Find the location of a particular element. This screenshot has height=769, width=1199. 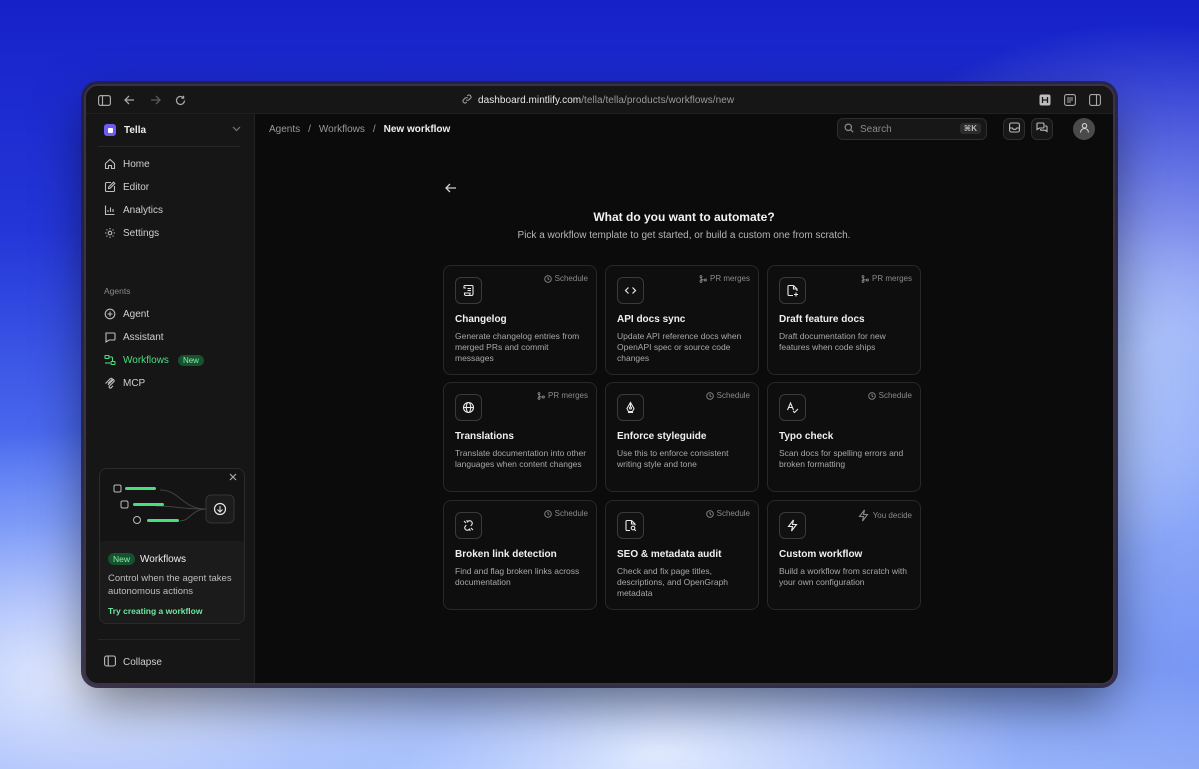

card-title: Draft feature docs is located at coordinates (822, 319).